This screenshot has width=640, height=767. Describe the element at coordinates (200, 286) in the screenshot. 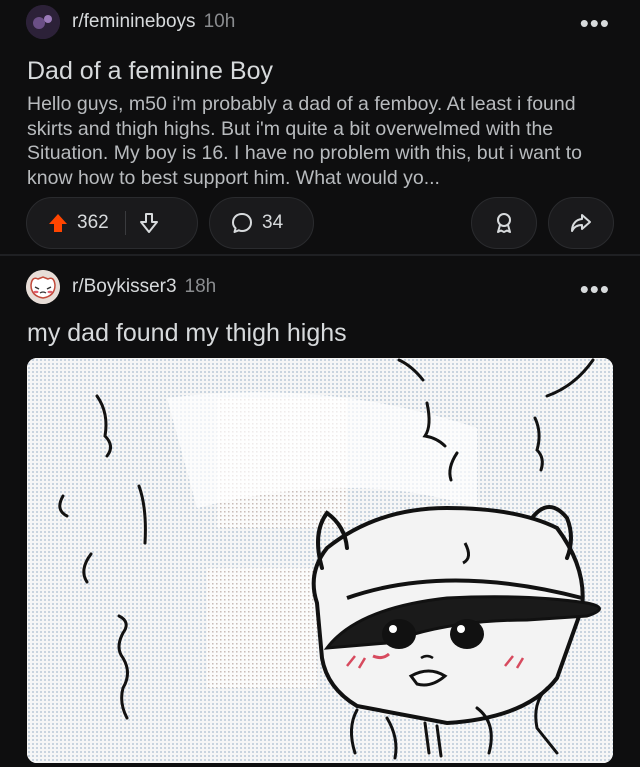

I see `post-time: 18h` at that location.